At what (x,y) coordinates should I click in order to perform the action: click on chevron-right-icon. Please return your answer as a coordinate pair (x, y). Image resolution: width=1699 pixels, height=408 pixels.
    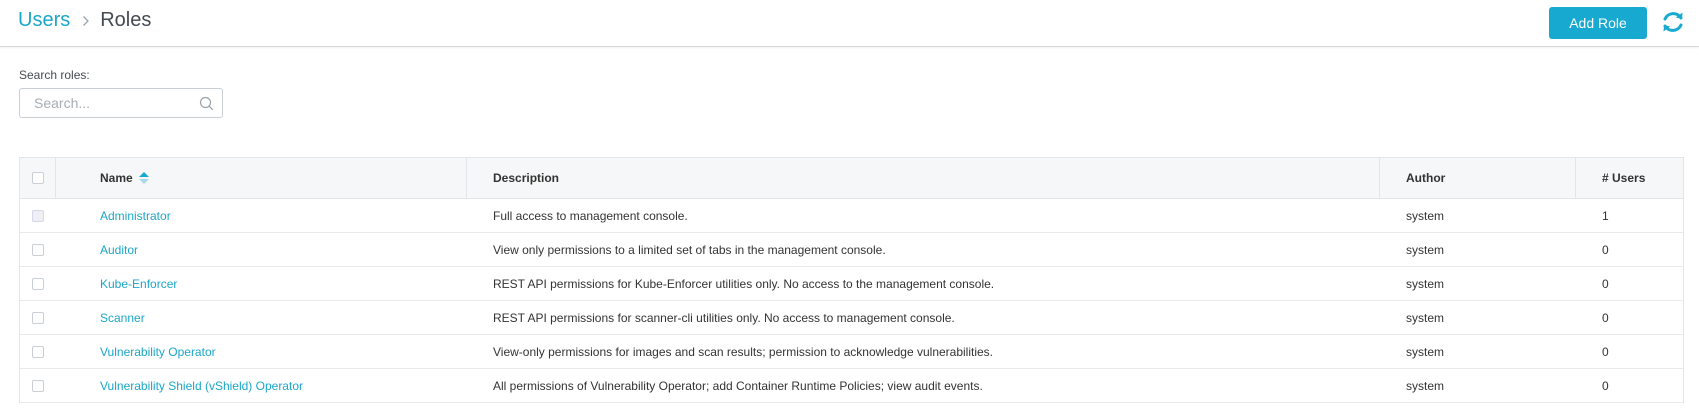
    Looking at the image, I should click on (86, 21).